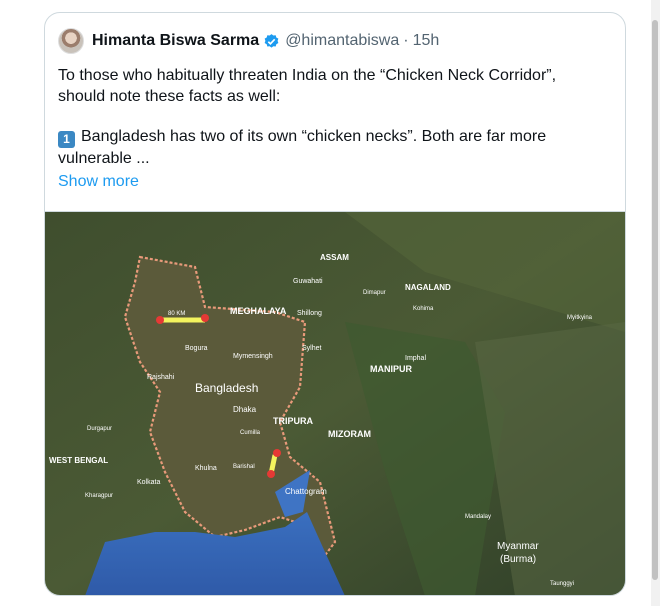 This screenshot has height=606, width=660. Describe the element at coordinates (349, 434) in the screenshot. I see `map-label-mizoram: MIZORAM` at that location.